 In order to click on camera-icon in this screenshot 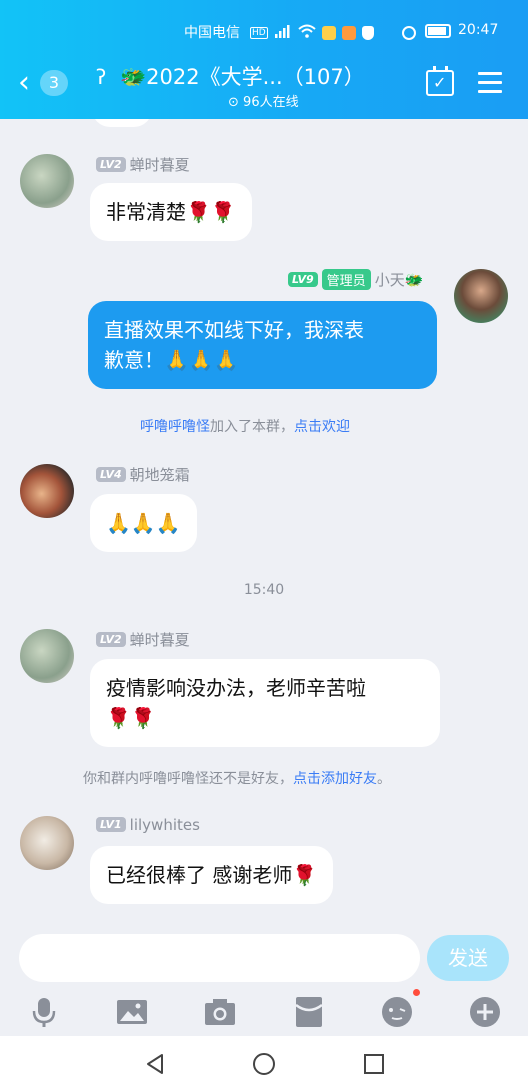, I will do `click(220, 1012)`.